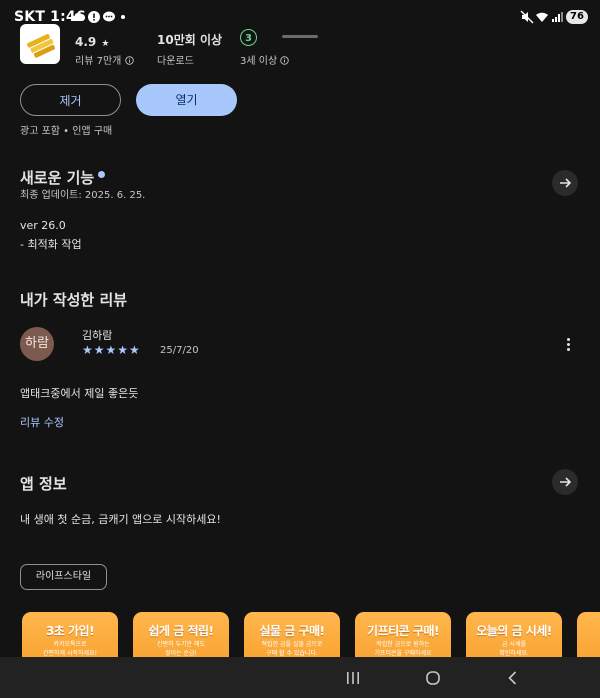 The width and height of the screenshot is (600, 698). I want to click on rating-star-icon: ★, so click(105, 44).